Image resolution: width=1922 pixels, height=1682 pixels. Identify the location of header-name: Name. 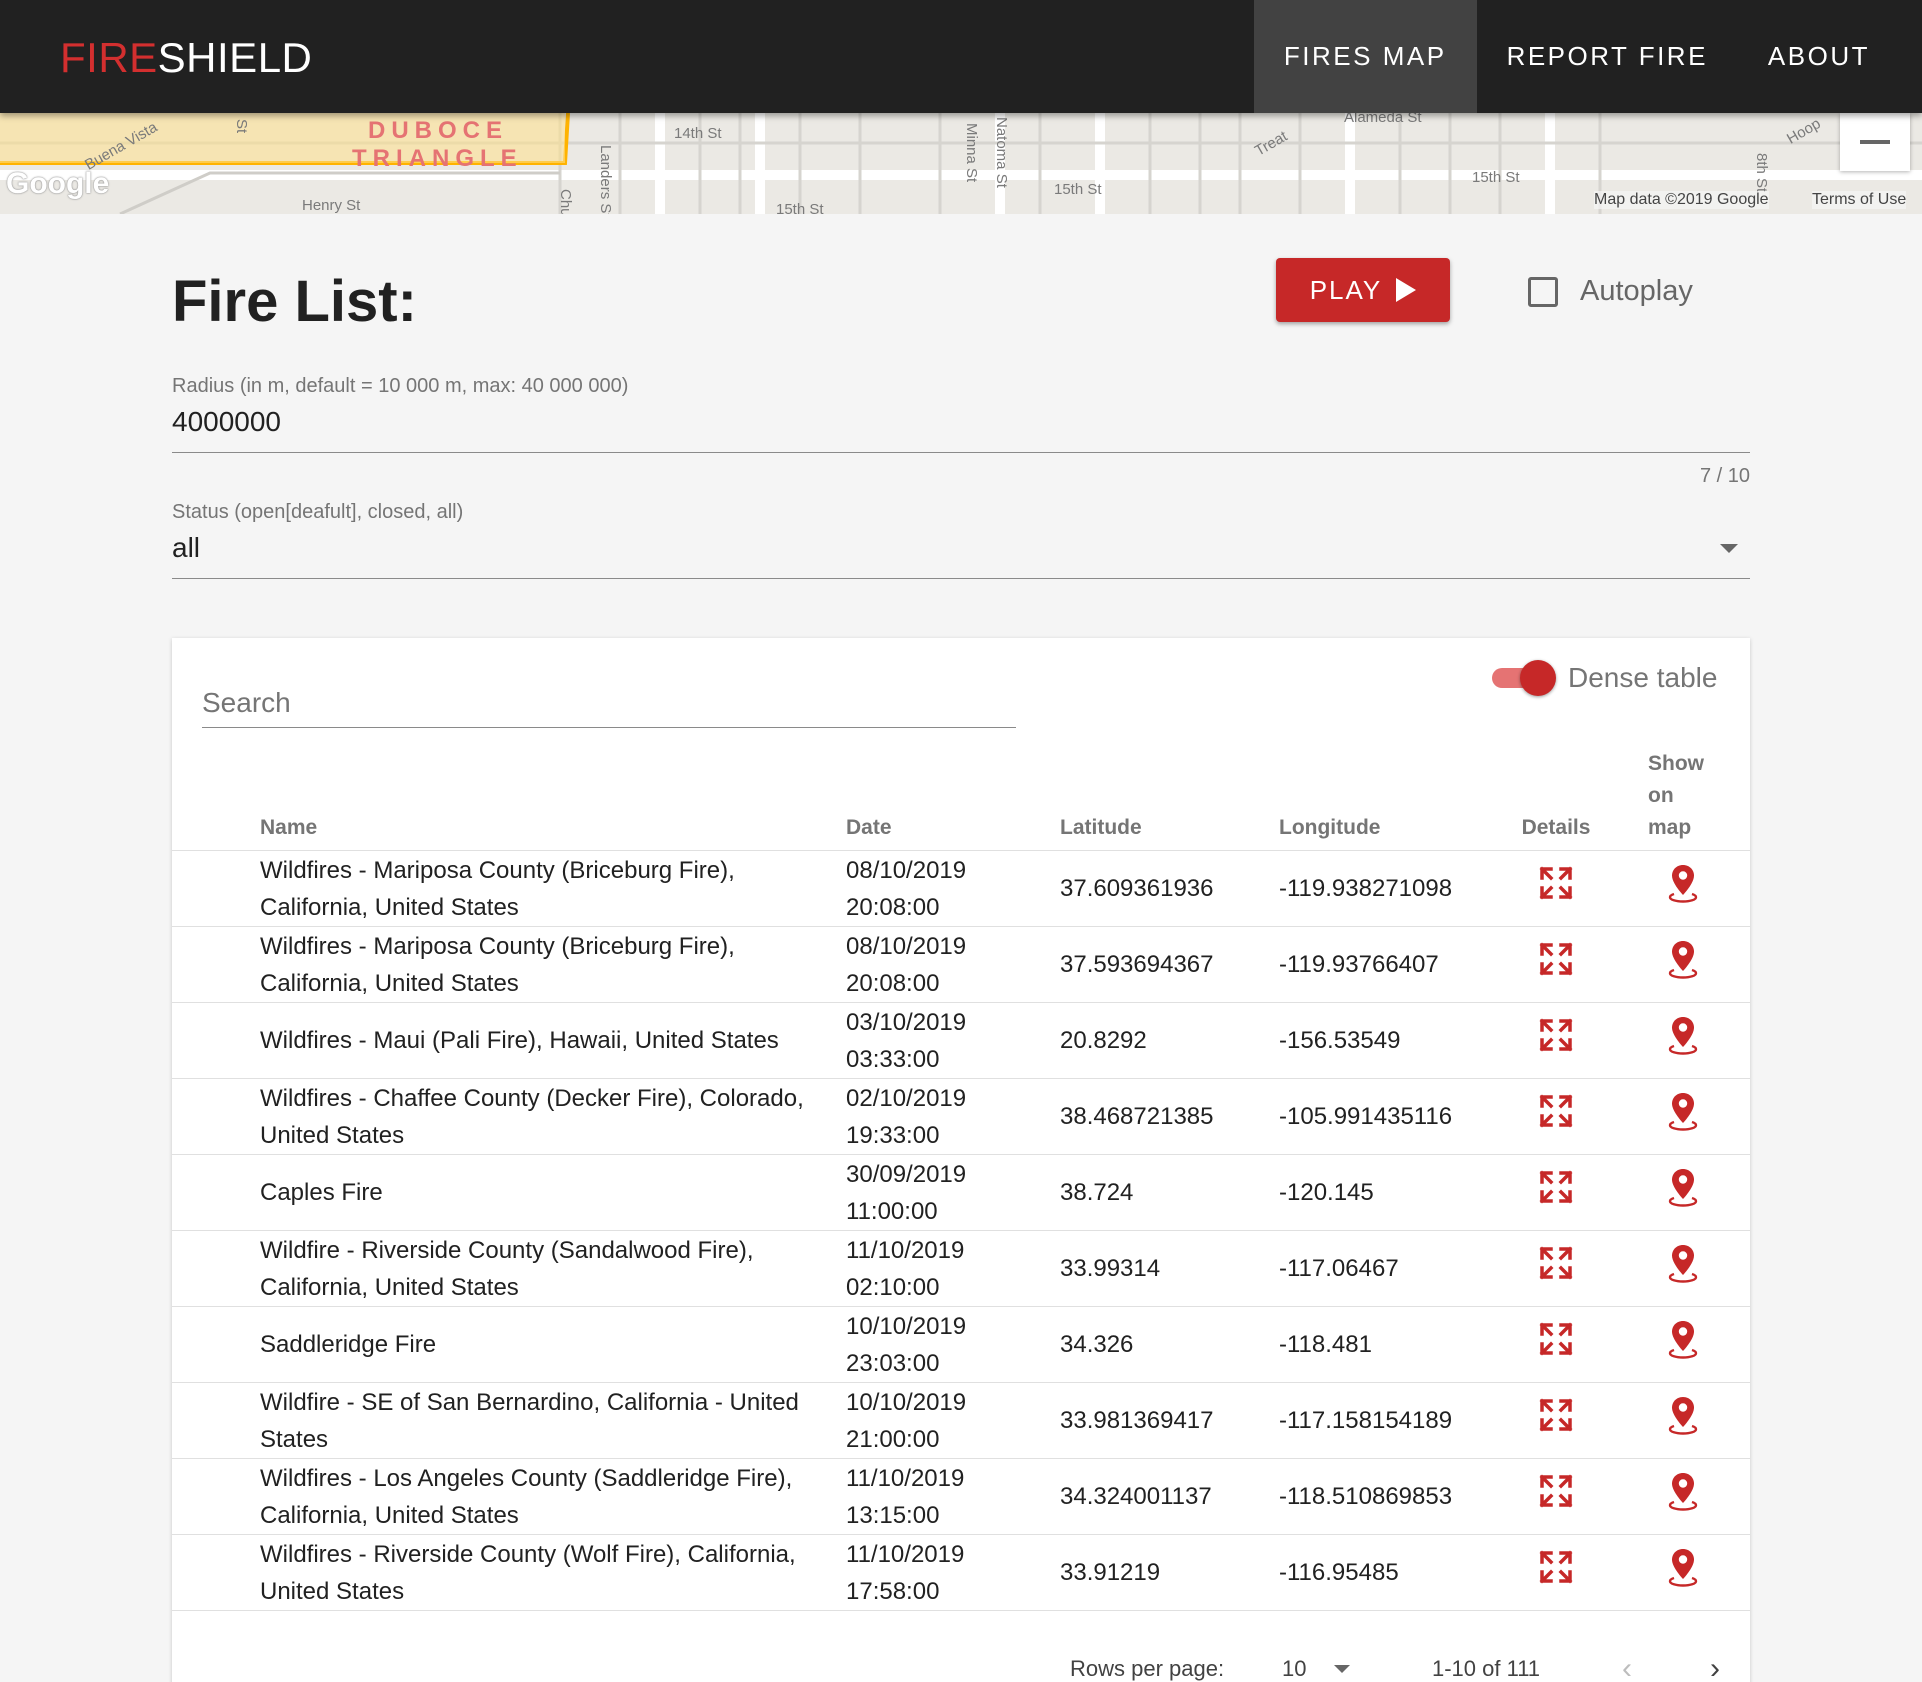
(553, 799).